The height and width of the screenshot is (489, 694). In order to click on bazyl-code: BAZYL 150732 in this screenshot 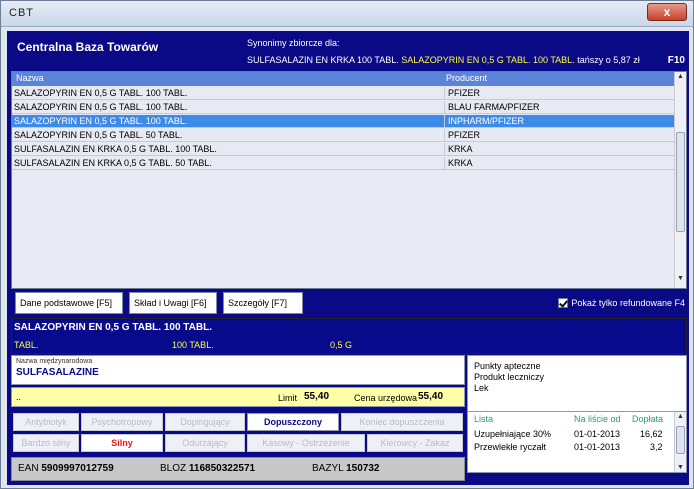, I will do `click(345, 468)`.